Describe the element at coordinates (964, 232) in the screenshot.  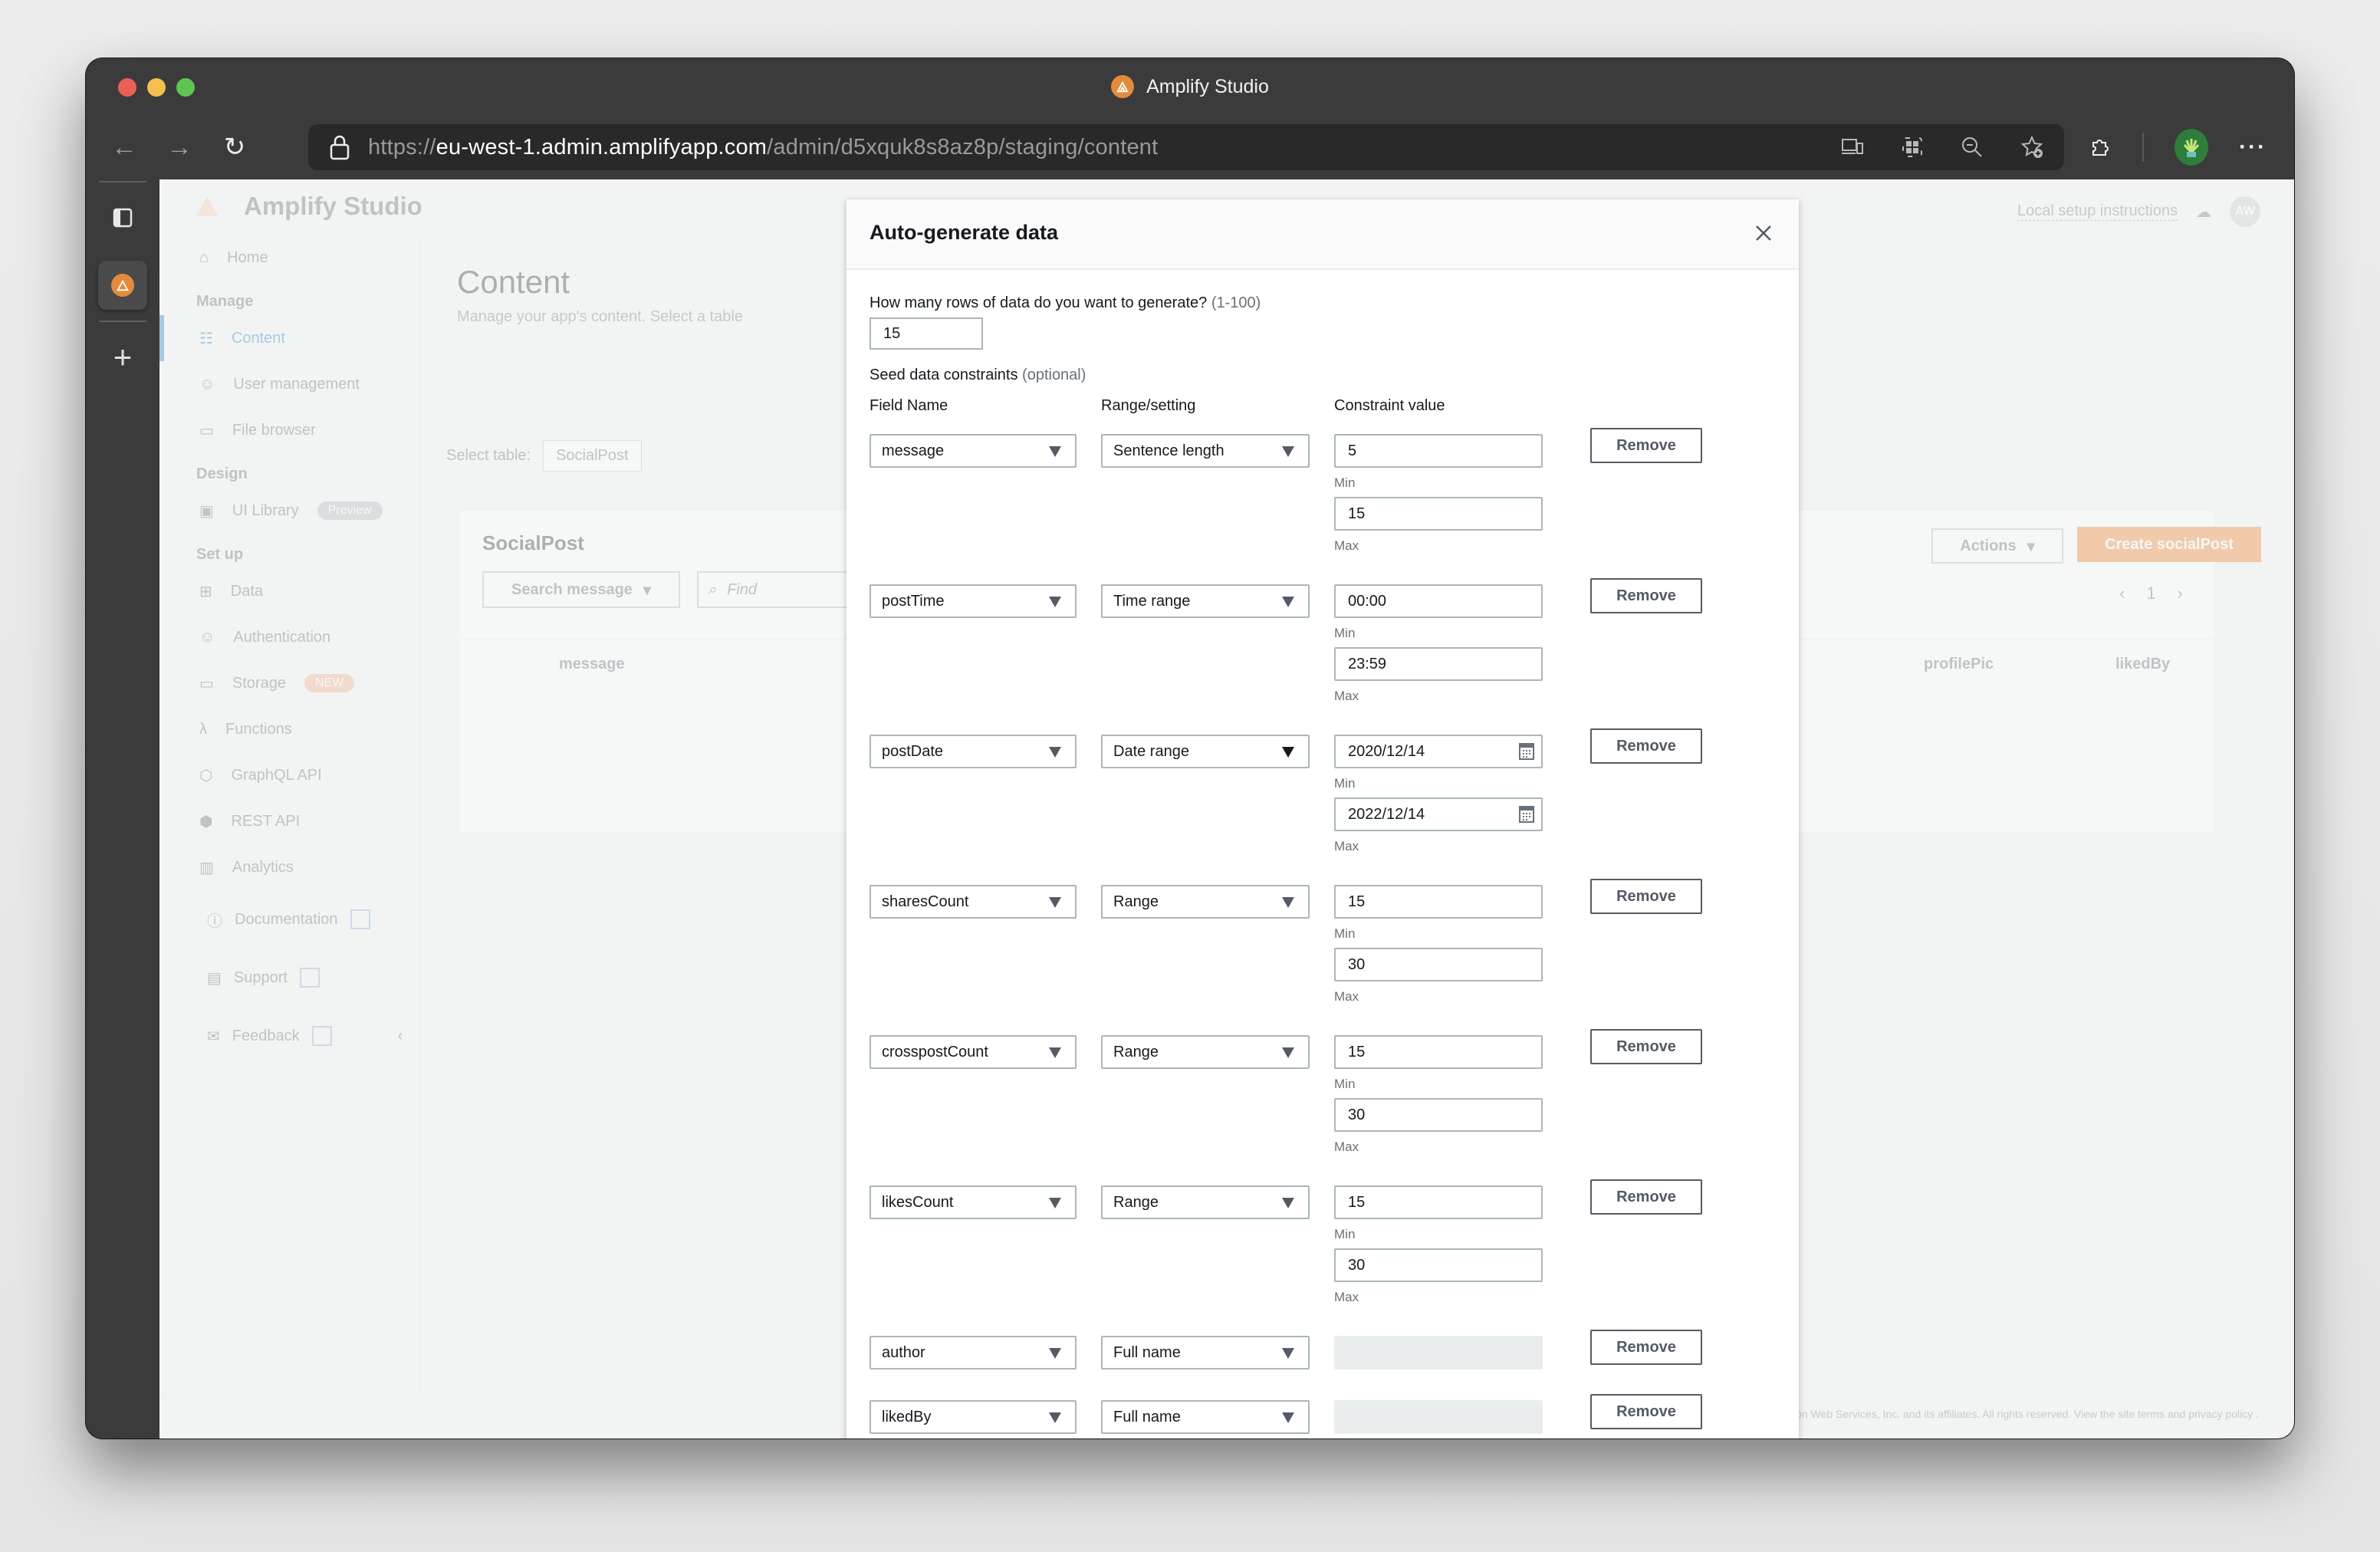
I see `modal-title: Auto-generate data` at that location.